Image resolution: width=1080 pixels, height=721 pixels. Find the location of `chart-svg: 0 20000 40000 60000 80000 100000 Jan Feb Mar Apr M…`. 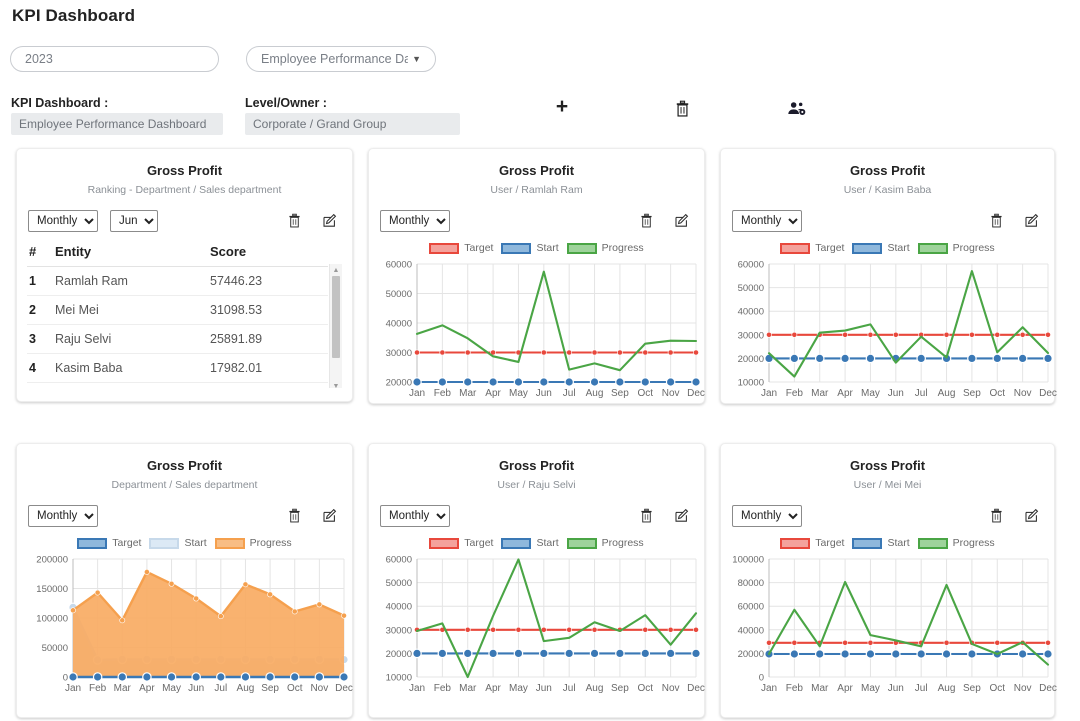

chart-svg: 0 20000 40000 60000 80000 100000 Jan Feb Mar Apr M… is located at coordinates (894, 625).